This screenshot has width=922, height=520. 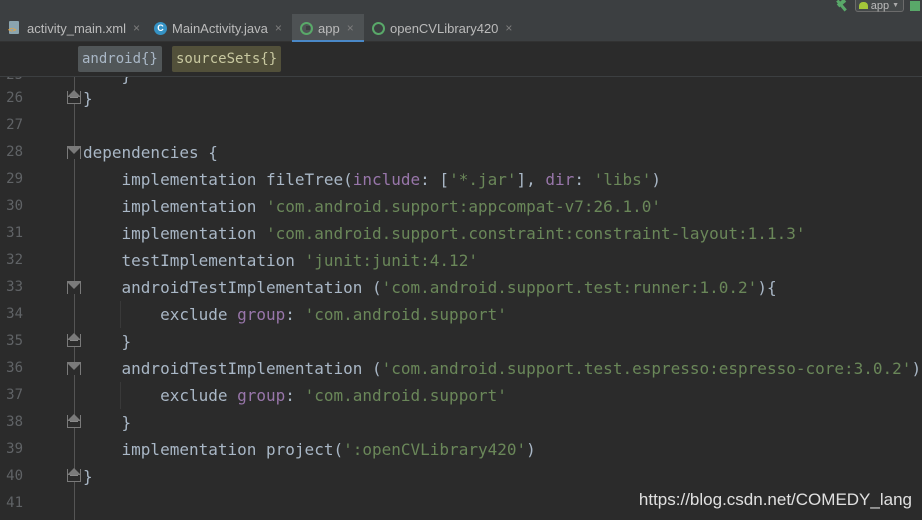 I want to click on line-number: 29, so click(x=14, y=179).